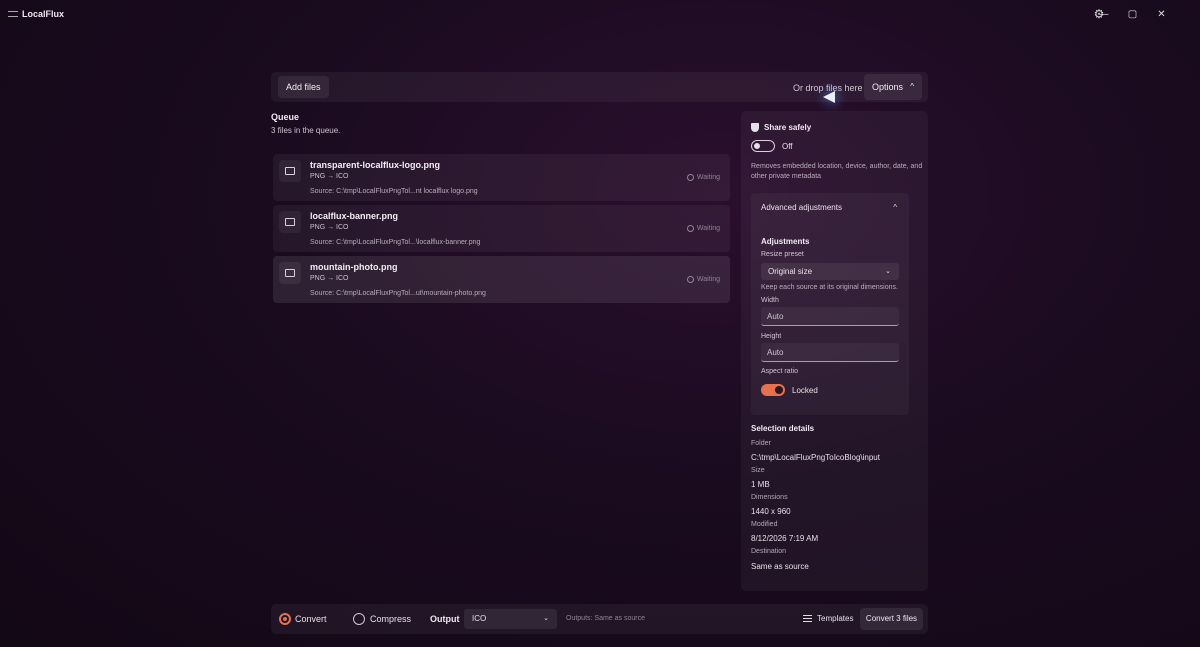 The width and height of the screenshot is (1200, 647). What do you see at coordinates (770, 300) in the screenshot?
I see `width-label: Width` at bounding box center [770, 300].